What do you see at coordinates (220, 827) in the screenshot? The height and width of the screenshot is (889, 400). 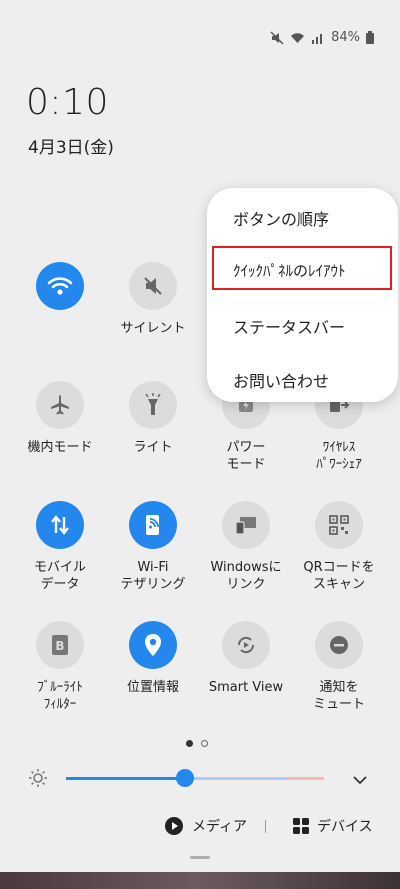 I see `media-label: メディア` at bounding box center [220, 827].